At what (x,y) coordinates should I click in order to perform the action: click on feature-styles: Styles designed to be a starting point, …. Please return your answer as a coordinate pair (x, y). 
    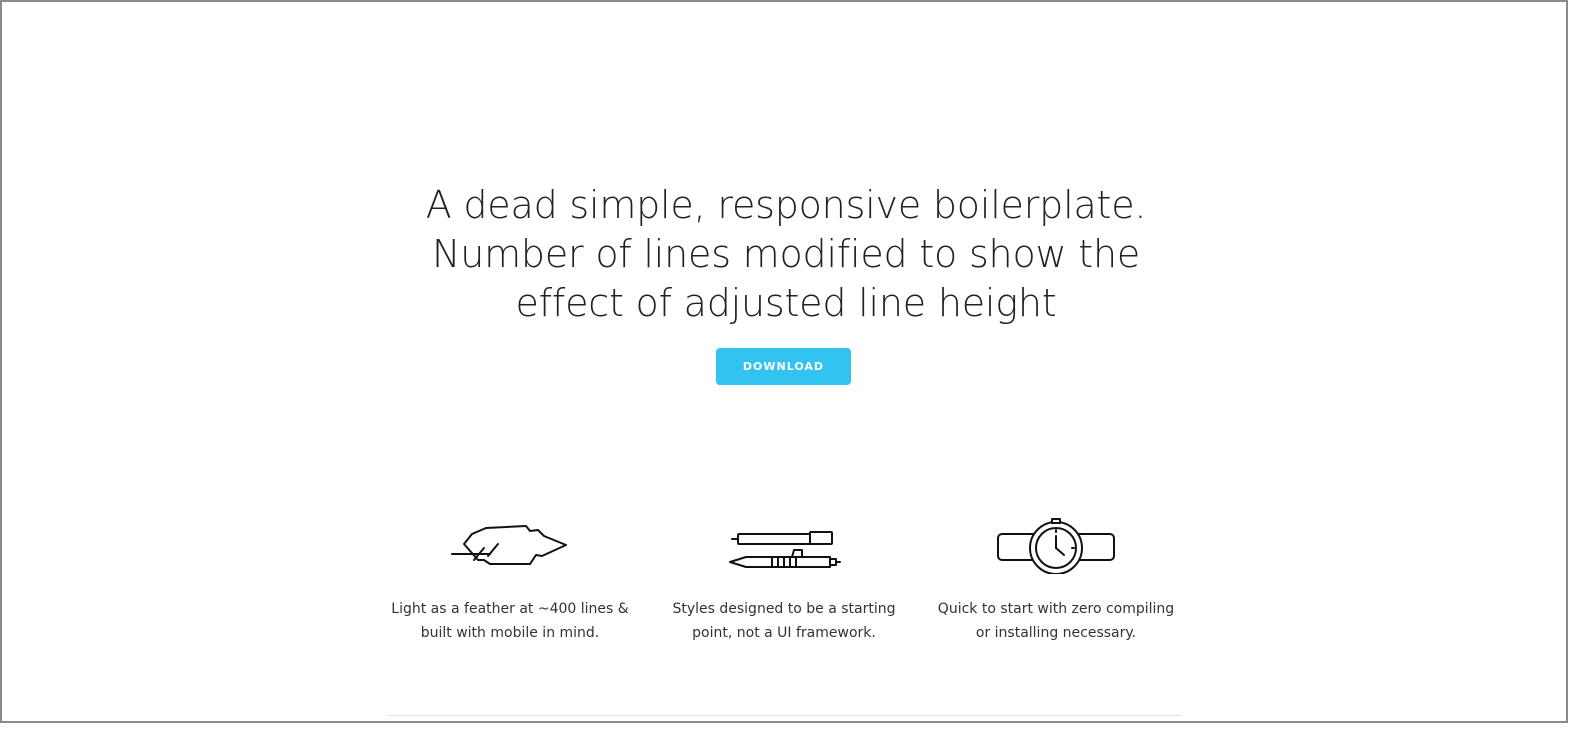
    Looking at the image, I should click on (784, 583).